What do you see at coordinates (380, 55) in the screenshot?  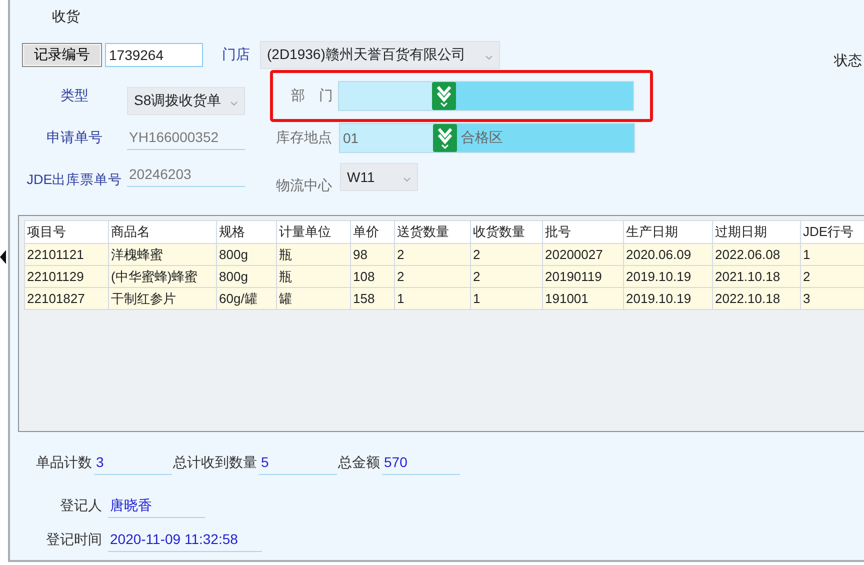 I see `dropdown: (2D1936)赣州天誉百货有限公司` at bounding box center [380, 55].